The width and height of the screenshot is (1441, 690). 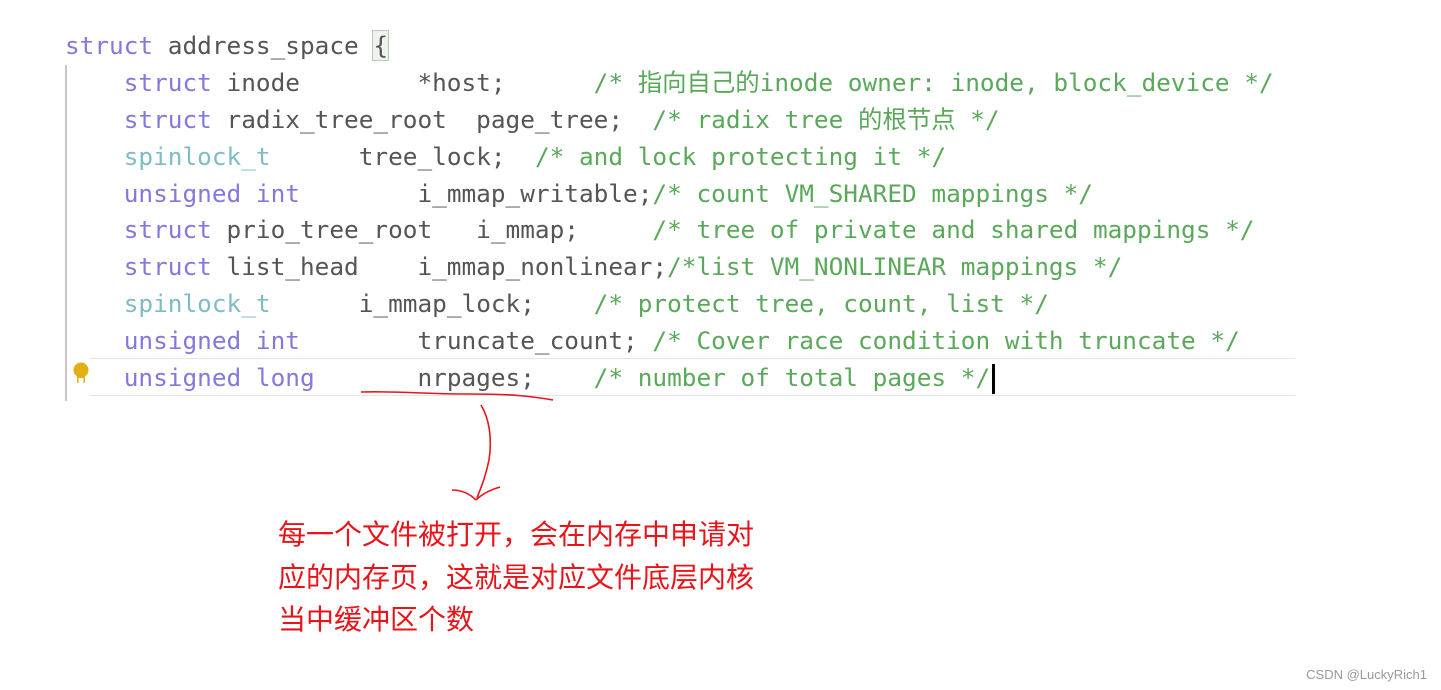 I want to click on annotation-line: 当中缓冲区个数, so click(x=376, y=619).